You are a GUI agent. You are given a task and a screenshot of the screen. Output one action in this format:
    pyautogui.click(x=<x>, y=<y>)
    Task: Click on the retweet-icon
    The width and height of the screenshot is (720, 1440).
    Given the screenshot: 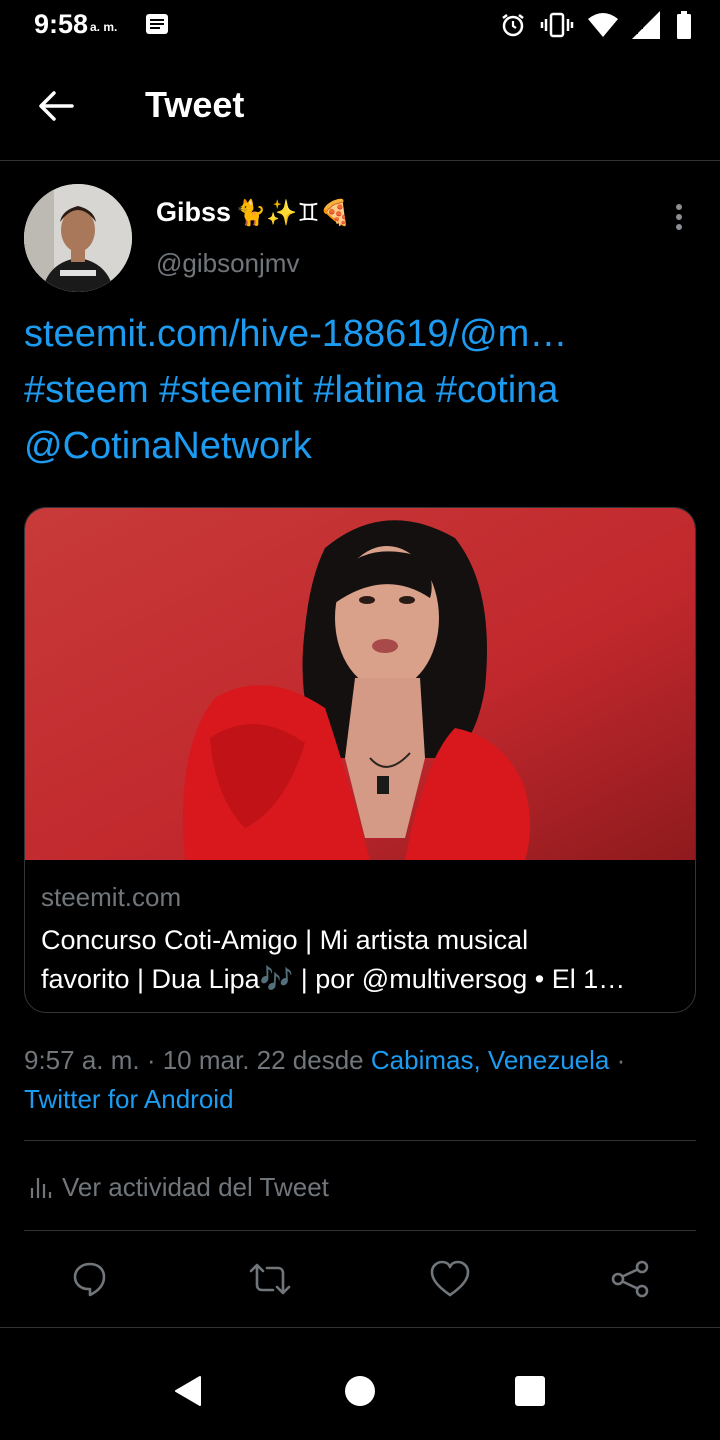 What is the action you would take?
    pyautogui.click(x=270, y=1279)
    